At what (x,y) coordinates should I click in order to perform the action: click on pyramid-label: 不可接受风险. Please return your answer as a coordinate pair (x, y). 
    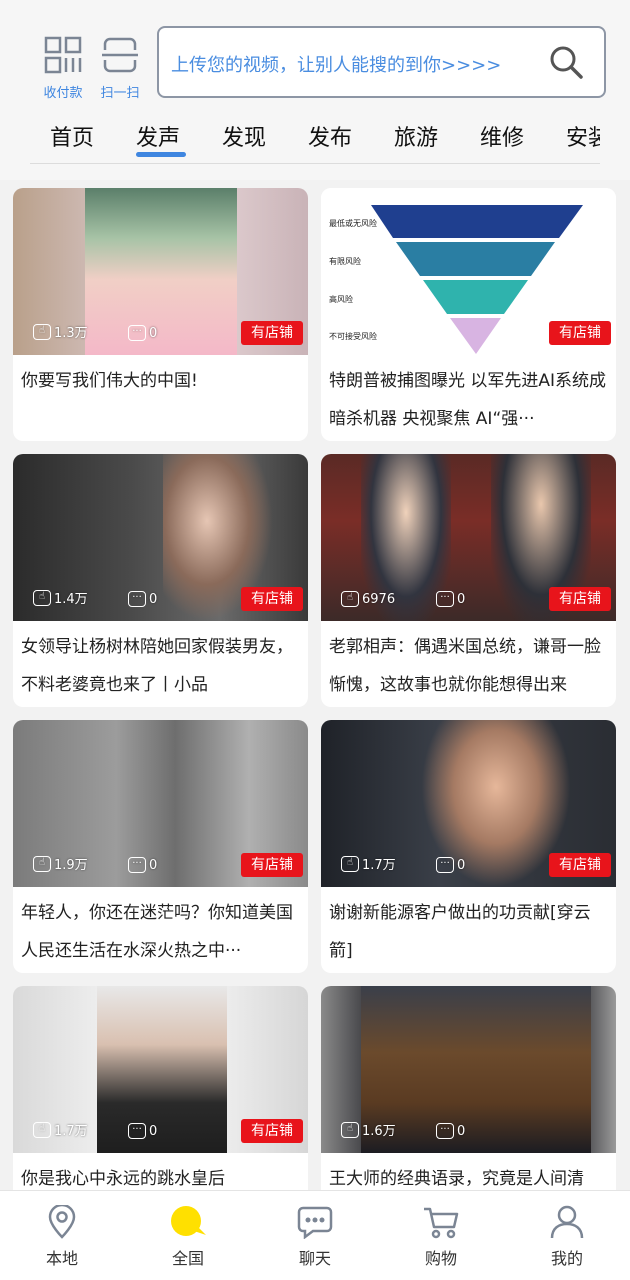
    Looking at the image, I should click on (353, 336).